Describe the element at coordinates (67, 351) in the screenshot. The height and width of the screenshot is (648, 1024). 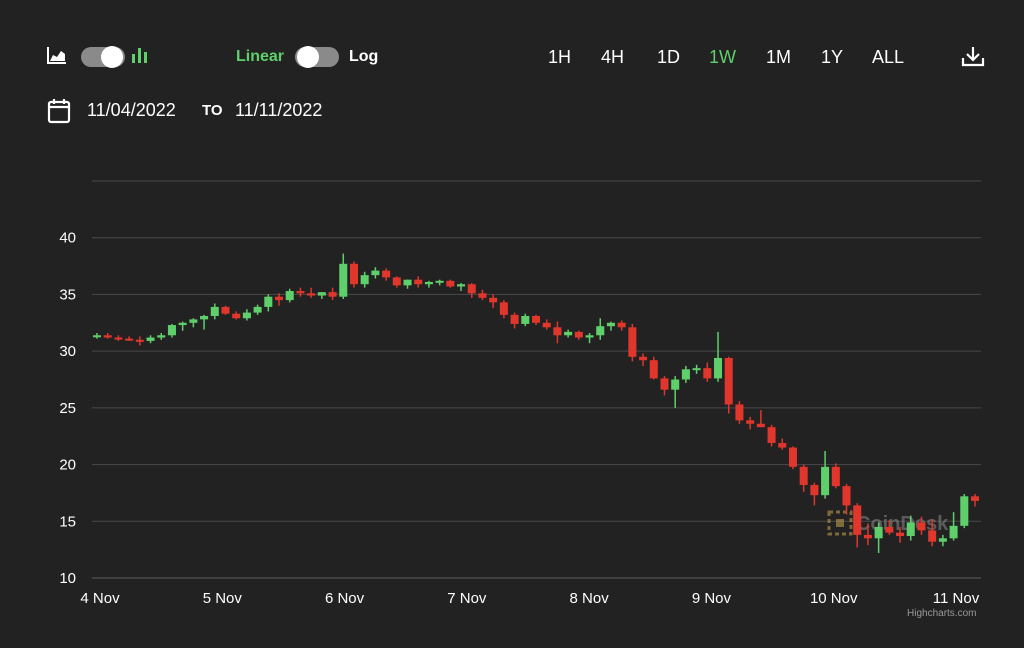
I see `y-tick-label: 30` at that location.